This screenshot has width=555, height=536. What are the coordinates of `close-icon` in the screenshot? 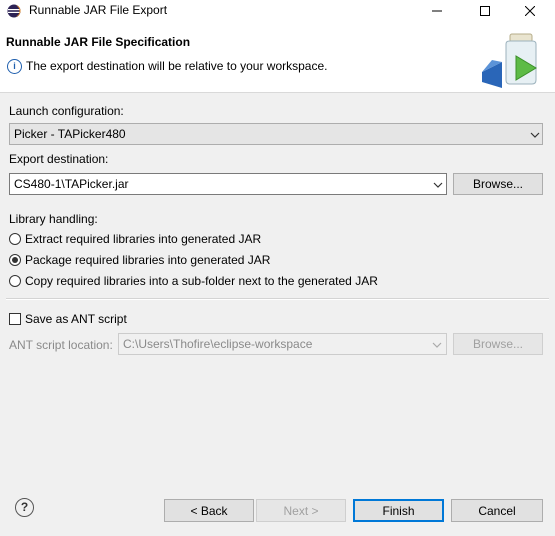 It's located at (530, 11).